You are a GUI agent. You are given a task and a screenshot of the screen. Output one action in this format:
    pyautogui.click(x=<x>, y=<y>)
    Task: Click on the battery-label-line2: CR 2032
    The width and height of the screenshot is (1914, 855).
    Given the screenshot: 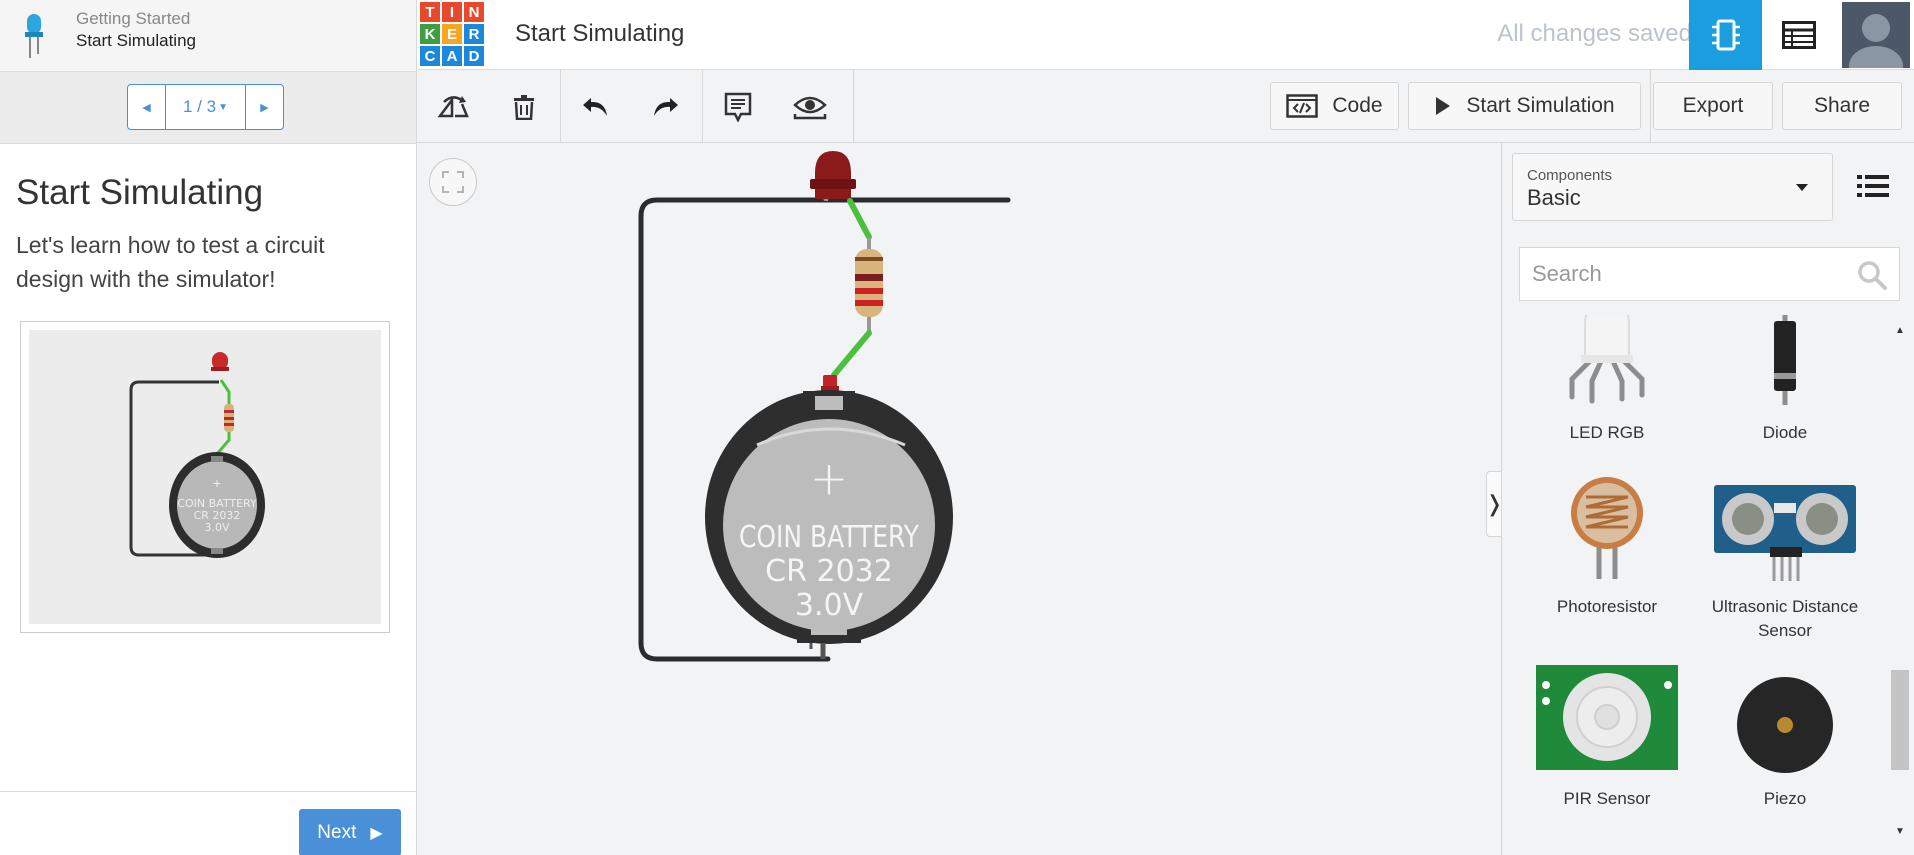 What is the action you would take?
    pyautogui.click(x=829, y=571)
    